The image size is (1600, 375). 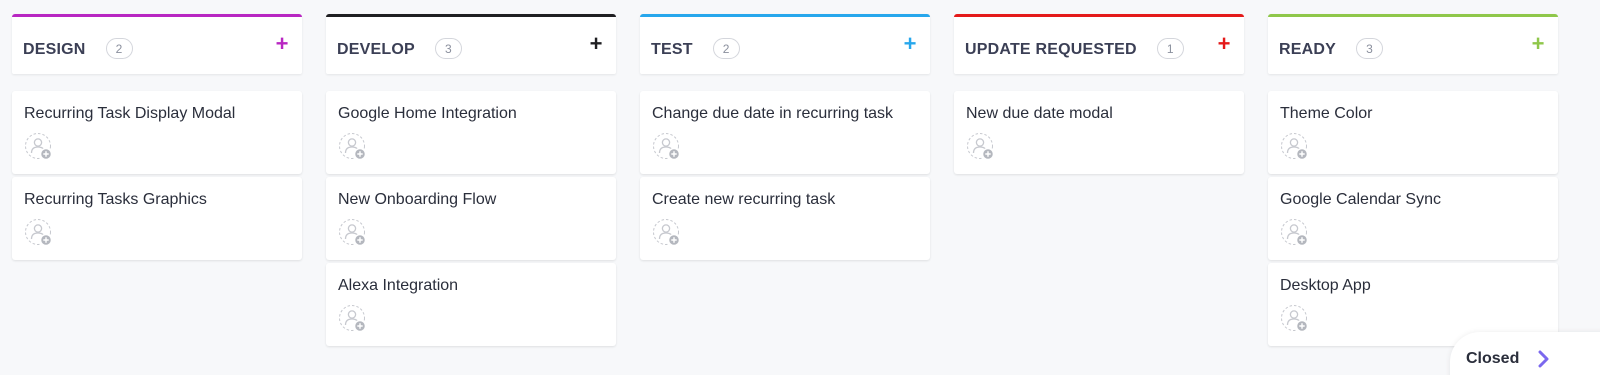 I want to click on task-card: New due date modal, so click(x=1099, y=132).